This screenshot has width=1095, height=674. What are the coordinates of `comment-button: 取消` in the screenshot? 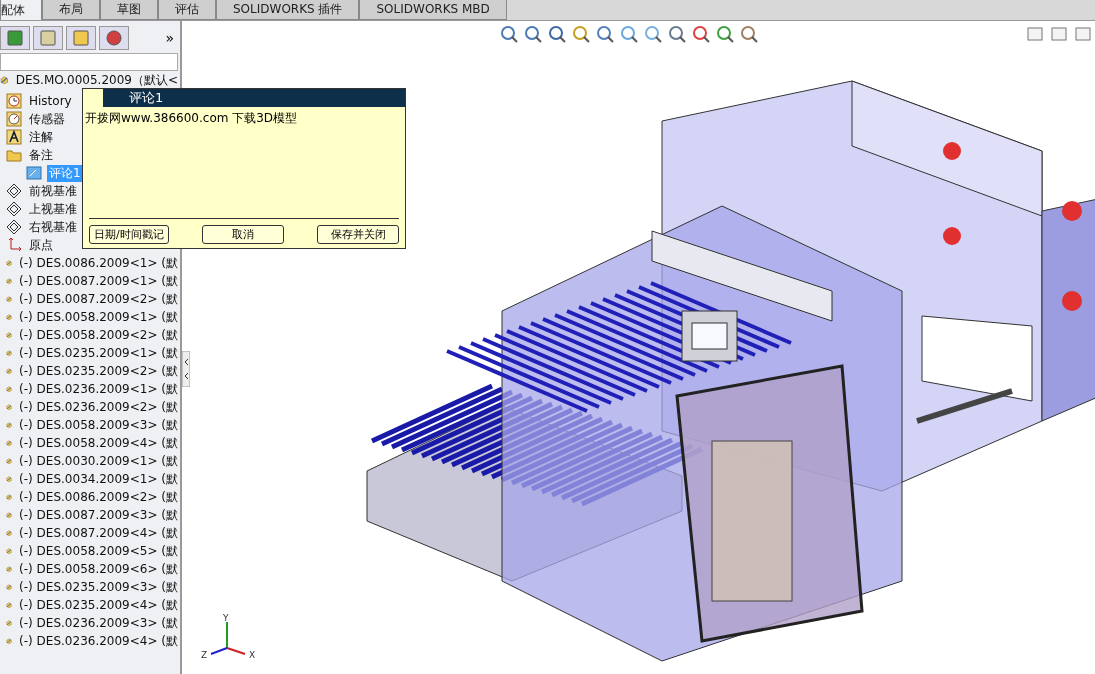 It's located at (242, 234).